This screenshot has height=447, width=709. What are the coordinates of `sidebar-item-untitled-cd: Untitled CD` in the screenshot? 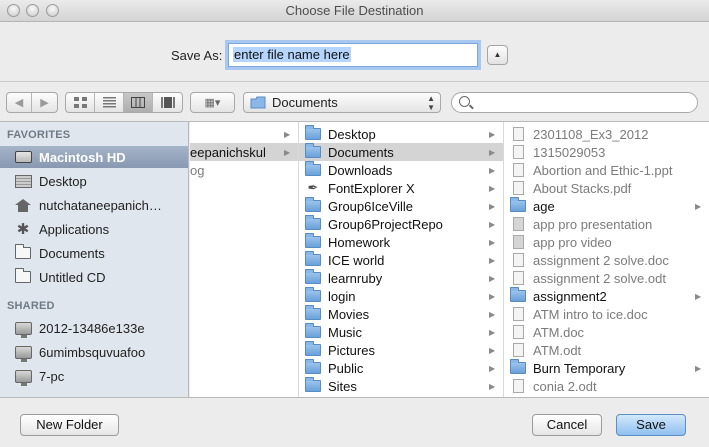 It's located at (94, 277).